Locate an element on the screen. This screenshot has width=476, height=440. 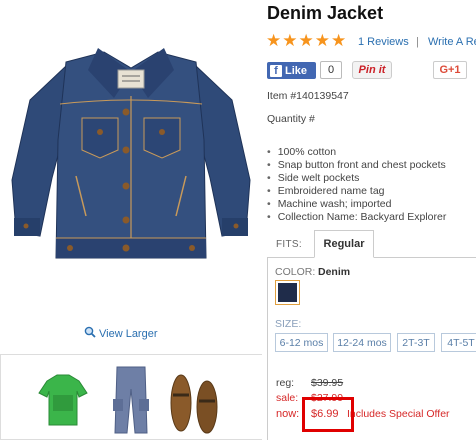
color-swatch-denim is located at coordinates (287, 292).